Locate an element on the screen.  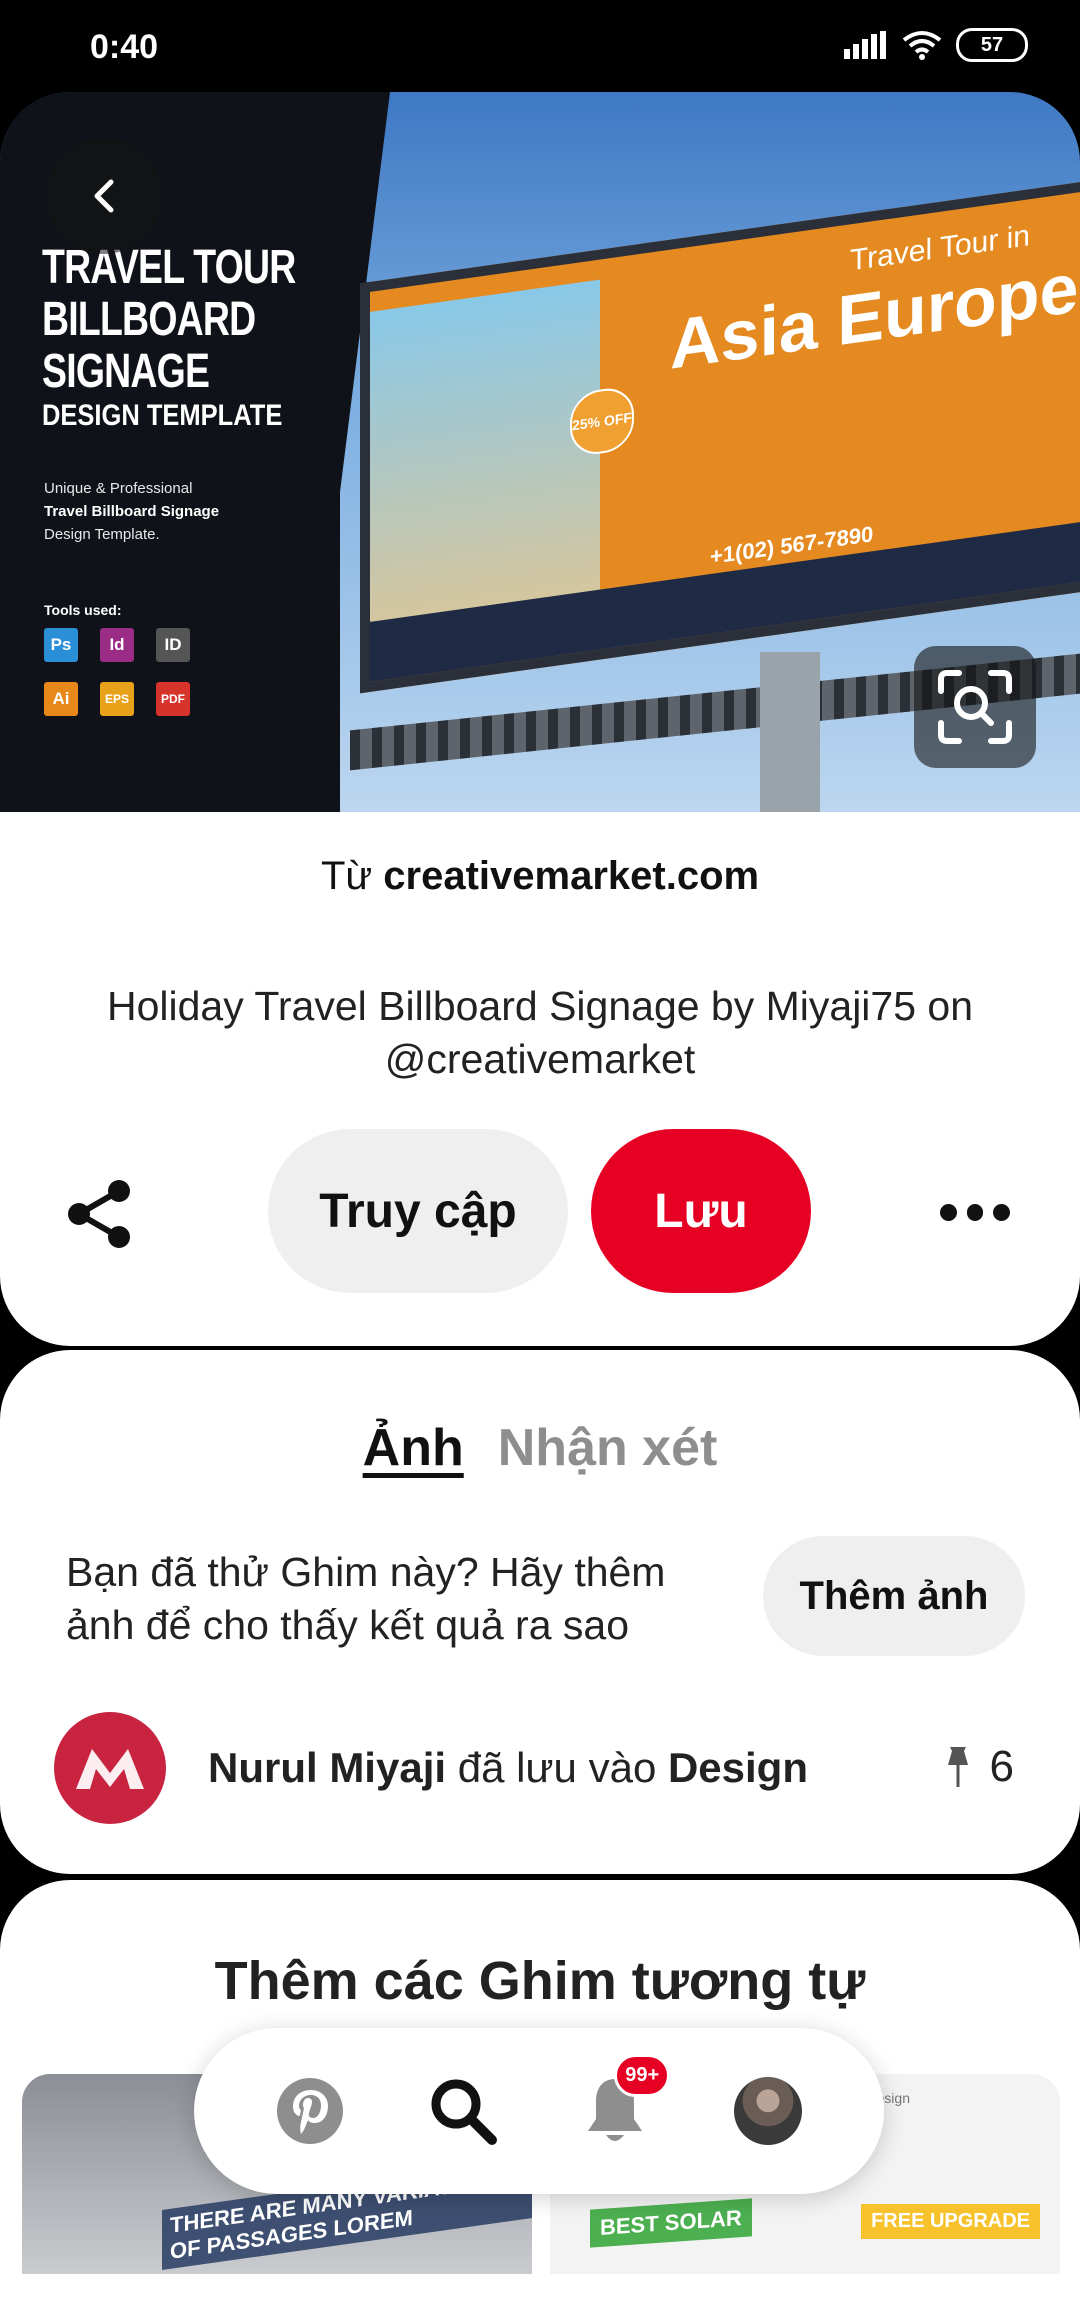
photoshop-icon: Ps is located at coordinates (61, 645).